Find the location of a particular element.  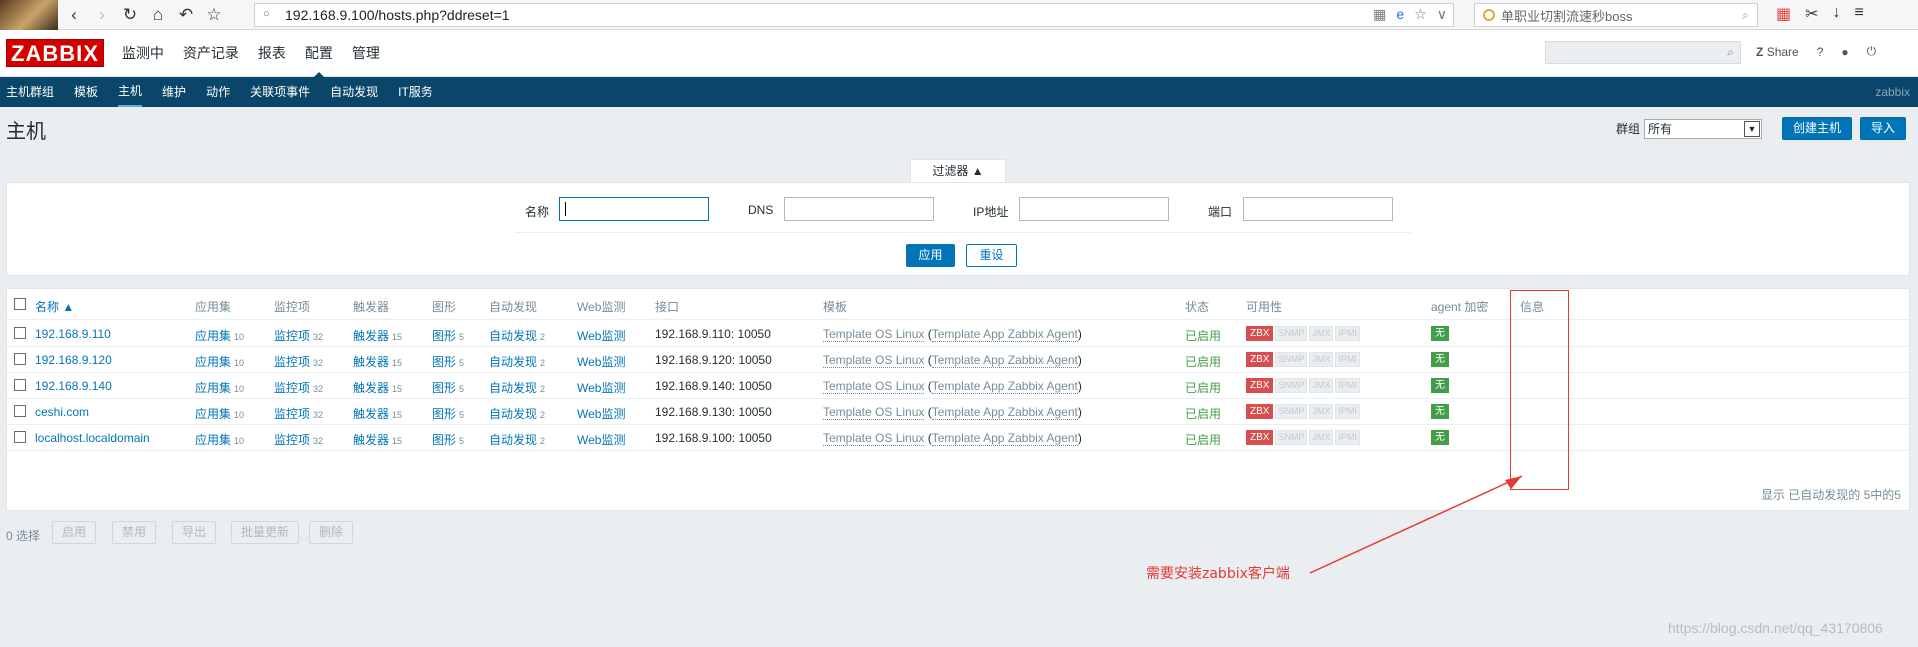

annotation-text: 需要安装zabbix客户端 is located at coordinates (1218, 574).